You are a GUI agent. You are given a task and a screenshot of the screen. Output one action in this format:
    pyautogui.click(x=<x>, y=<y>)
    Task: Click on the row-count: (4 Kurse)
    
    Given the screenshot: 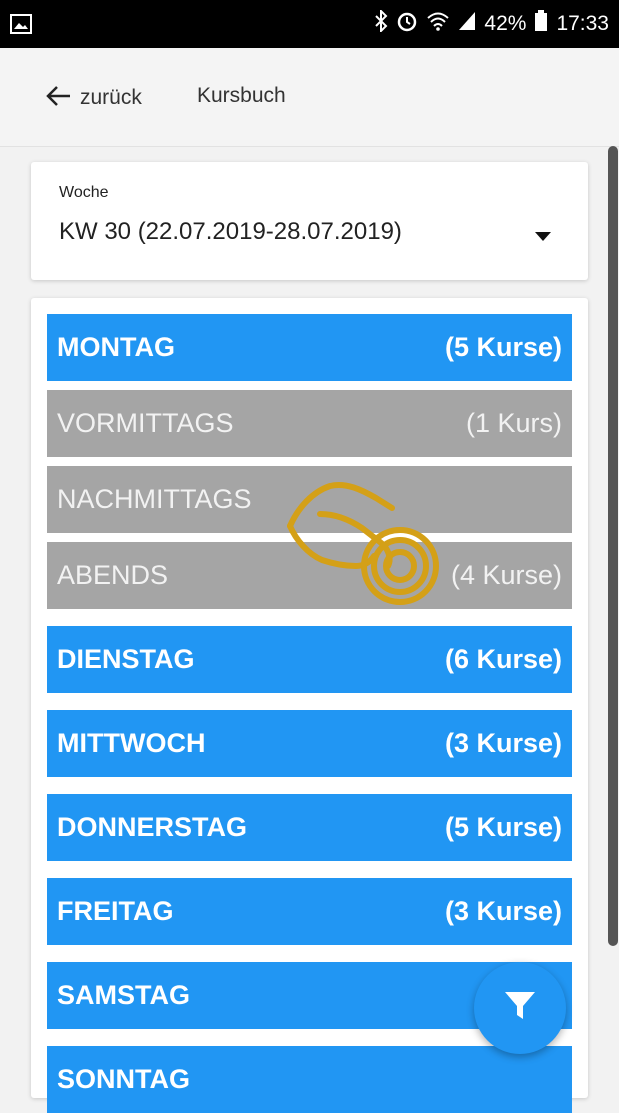 What is the action you would take?
    pyautogui.click(x=506, y=575)
    